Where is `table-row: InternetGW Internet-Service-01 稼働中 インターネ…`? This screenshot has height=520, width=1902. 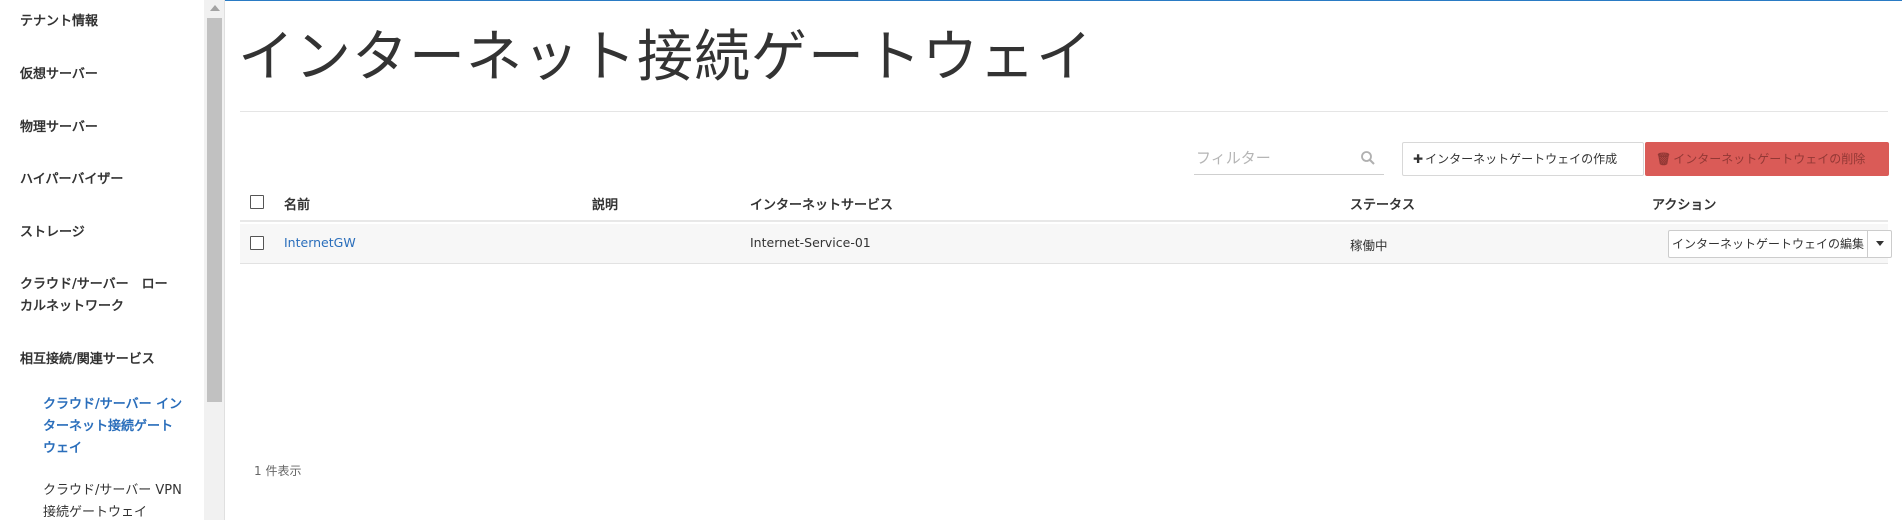 table-row: InternetGW Internet-Service-01 稼働中 インターネ… is located at coordinates (1066, 244).